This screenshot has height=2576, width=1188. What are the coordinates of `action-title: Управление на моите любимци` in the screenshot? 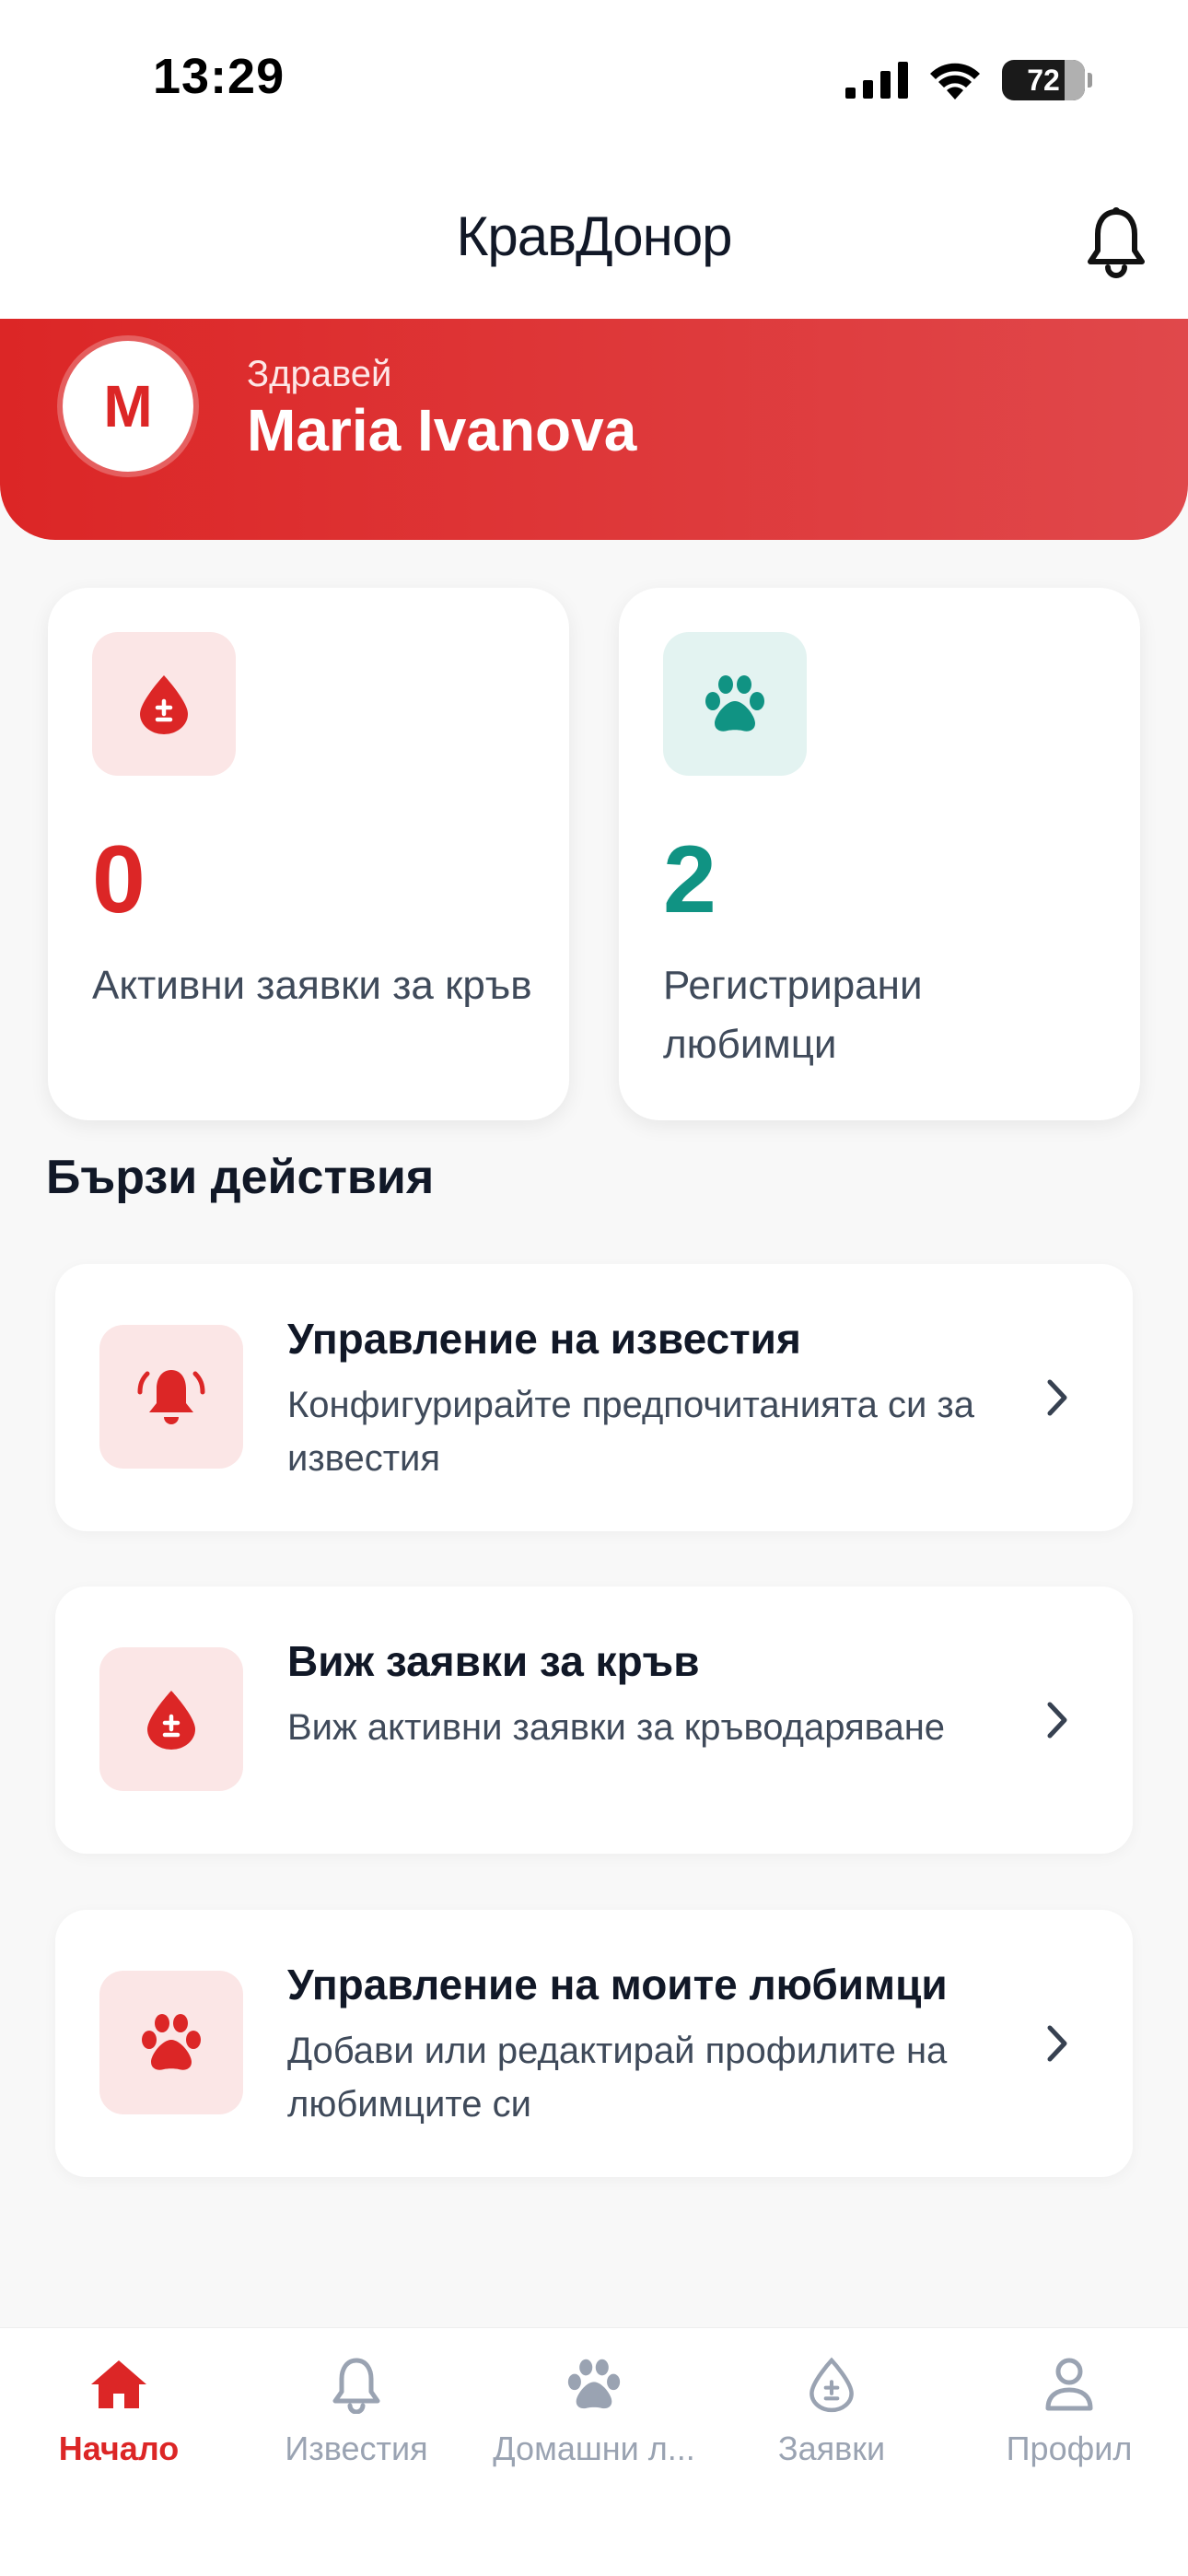 It's located at (617, 1985).